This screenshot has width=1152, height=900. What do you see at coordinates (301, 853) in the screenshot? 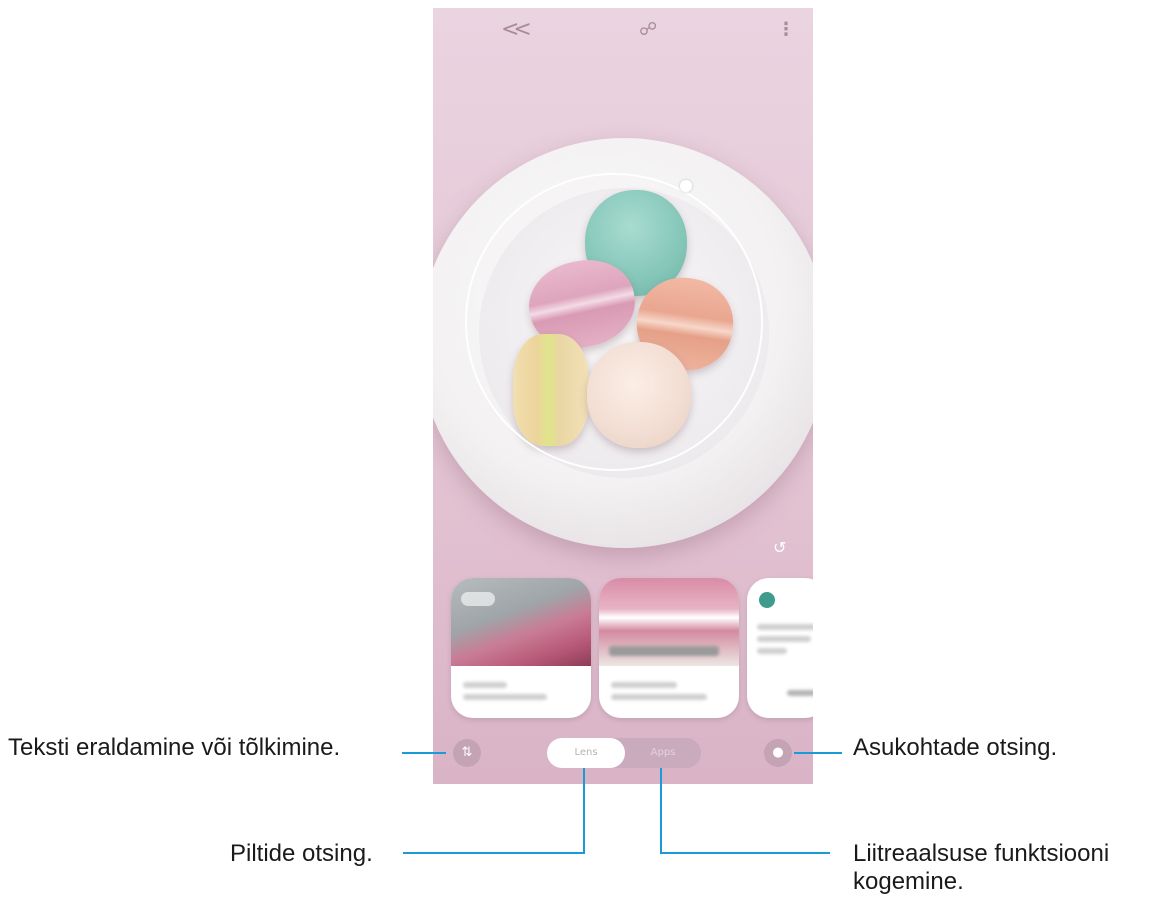
I see `callout-image-search: Piltide otsing.` at bounding box center [301, 853].